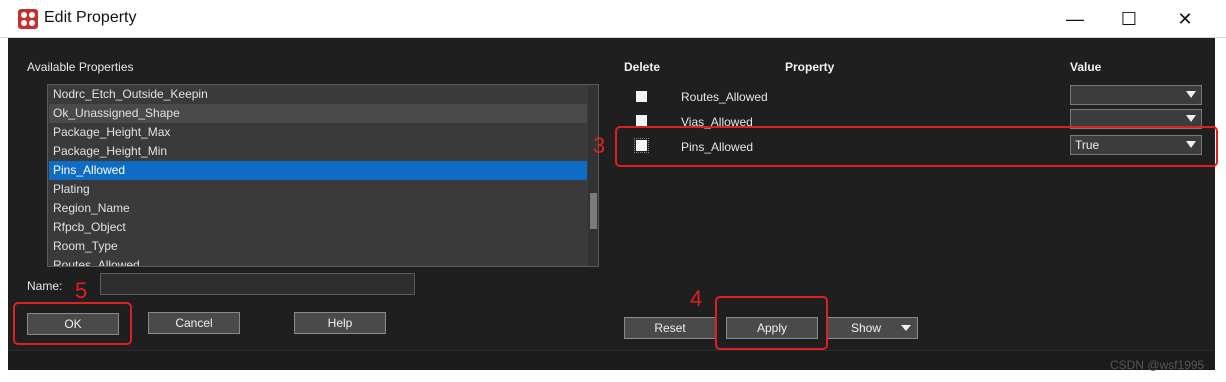 The image size is (1226, 382). What do you see at coordinates (670, 328) in the screenshot?
I see `reset-button: Reset` at bounding box center [670, 328].